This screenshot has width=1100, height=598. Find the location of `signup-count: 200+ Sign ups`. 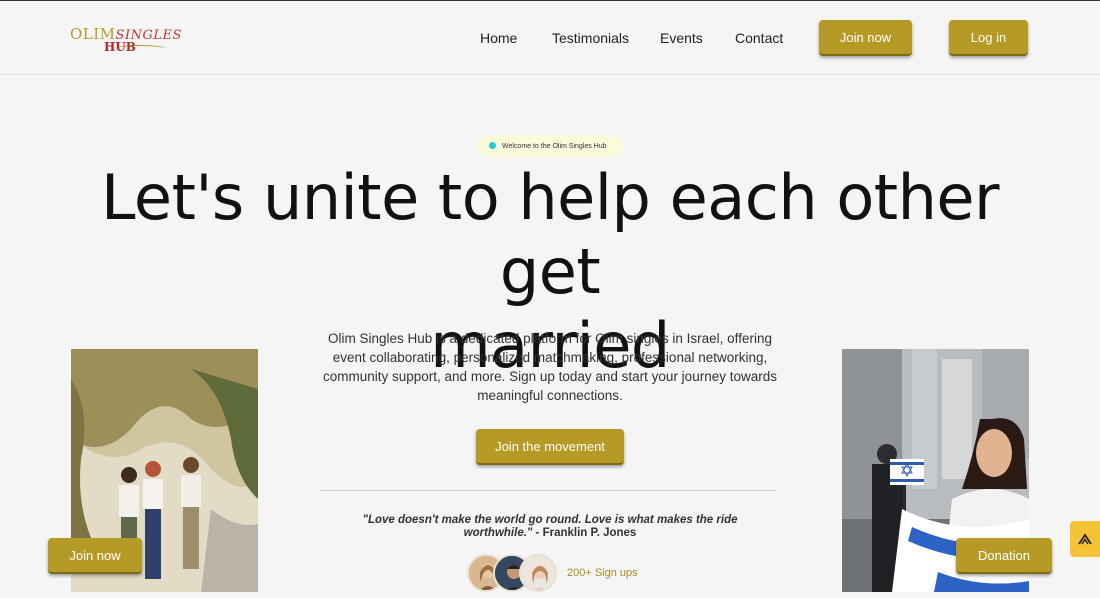

signup-count: 200+ Sign ups is located at coordinates (602, 573).